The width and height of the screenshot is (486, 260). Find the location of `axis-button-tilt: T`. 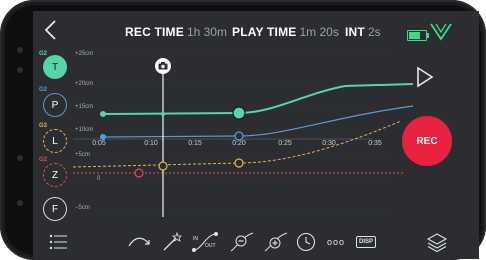

axis-button-tilt: T is located at coordinates (55, 67).